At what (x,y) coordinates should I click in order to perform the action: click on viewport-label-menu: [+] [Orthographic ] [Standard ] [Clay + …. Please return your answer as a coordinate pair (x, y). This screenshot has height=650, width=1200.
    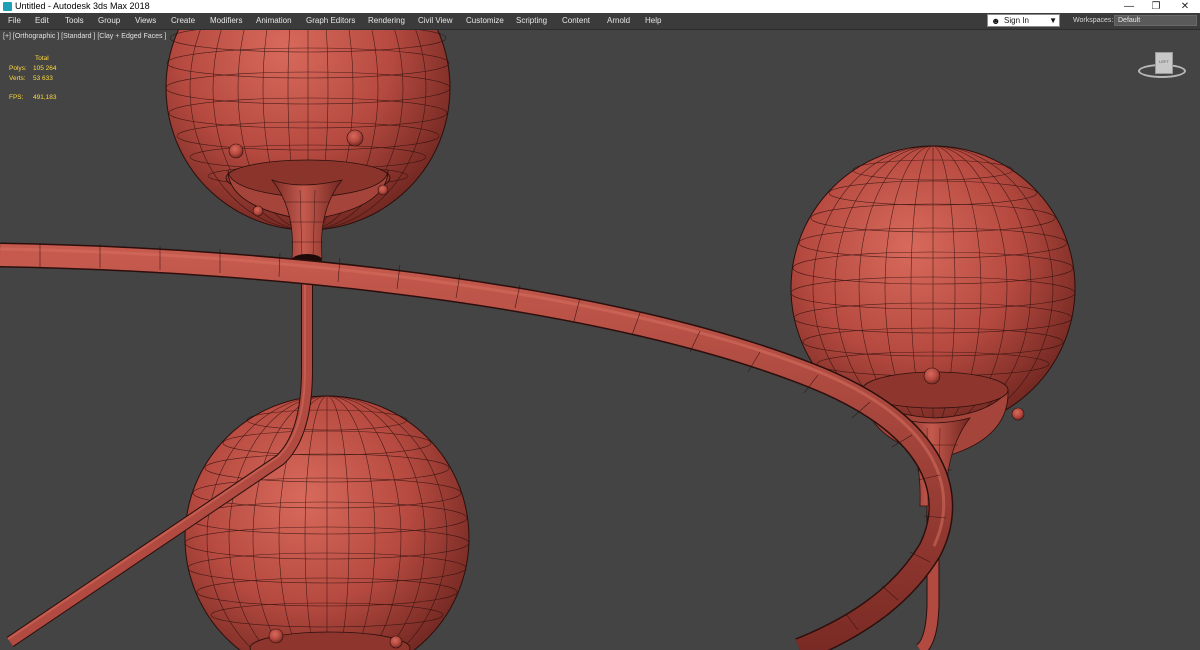
    Looking at the image, I should click on (84, 36).